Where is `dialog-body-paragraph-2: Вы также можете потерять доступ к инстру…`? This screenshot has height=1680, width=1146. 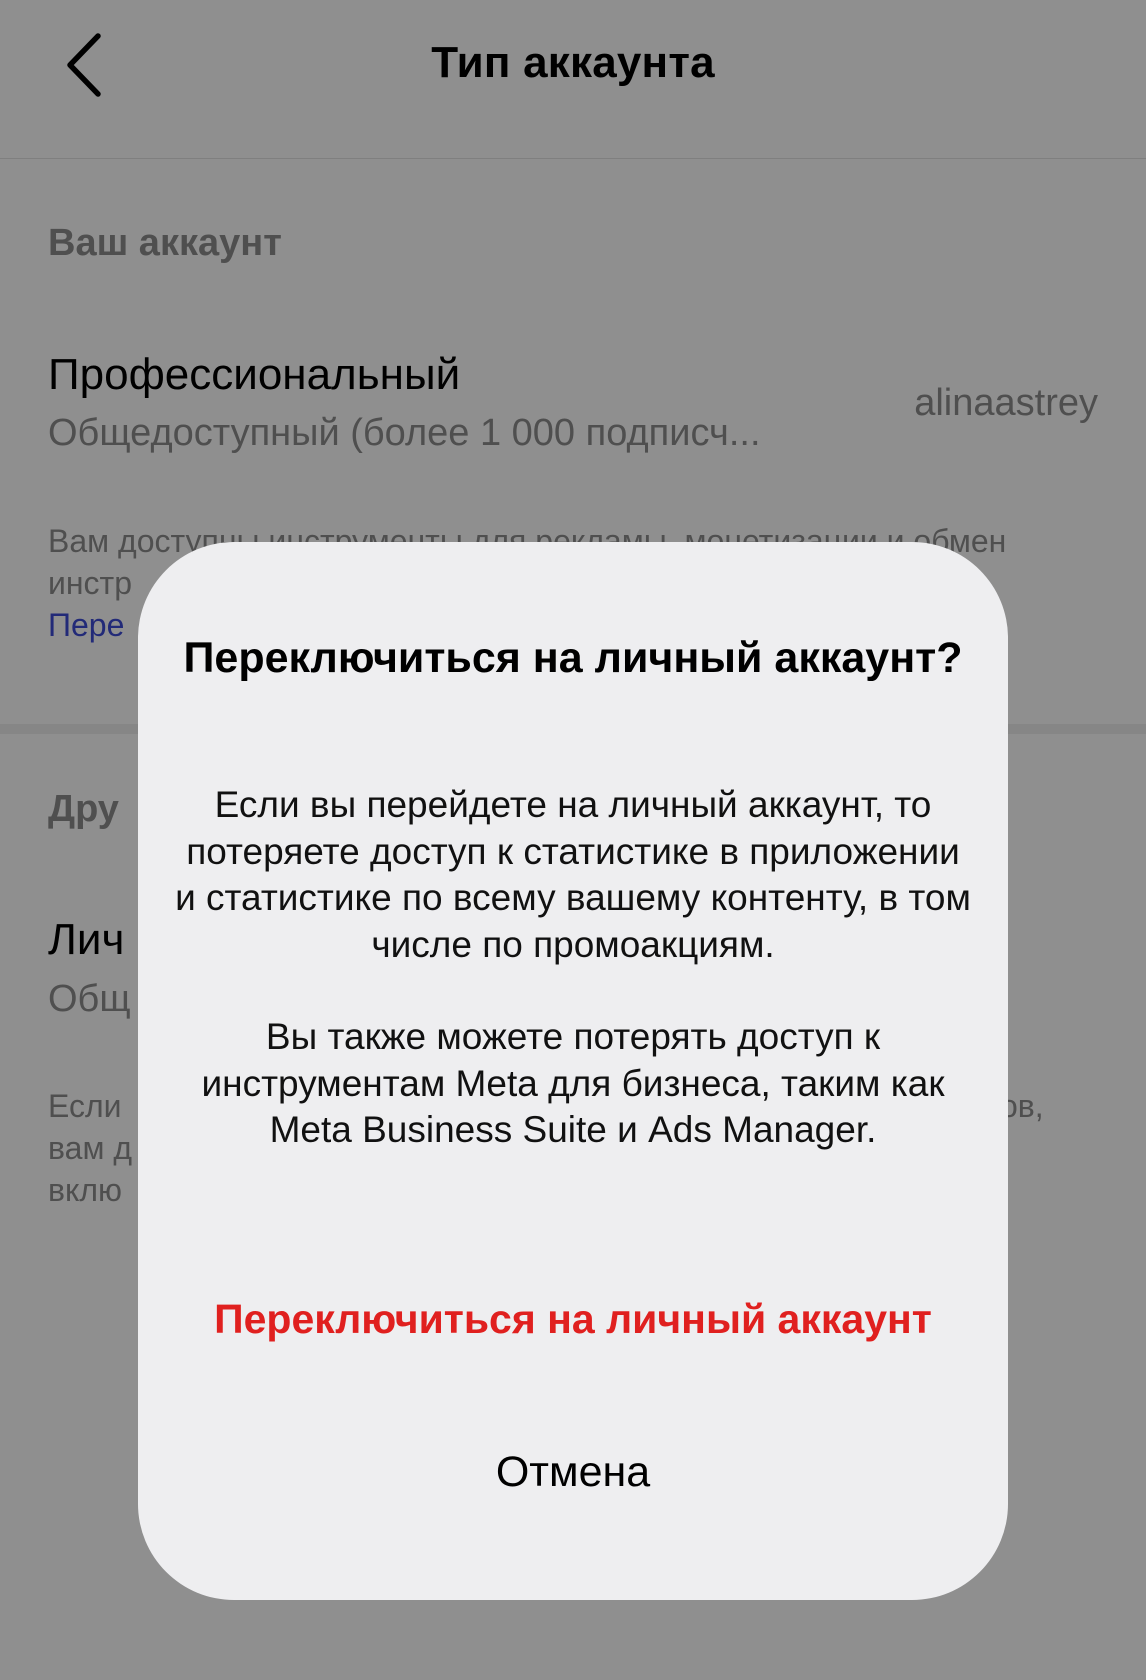 dialog-body-paragraph-2: Вы также можете потерять доступ к инстру… is located at coordinates (573, 1083).